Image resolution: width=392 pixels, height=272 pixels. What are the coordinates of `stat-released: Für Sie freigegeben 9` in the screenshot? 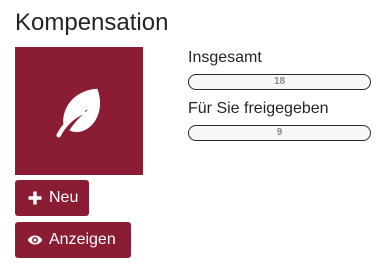 It's located at (279, 120).